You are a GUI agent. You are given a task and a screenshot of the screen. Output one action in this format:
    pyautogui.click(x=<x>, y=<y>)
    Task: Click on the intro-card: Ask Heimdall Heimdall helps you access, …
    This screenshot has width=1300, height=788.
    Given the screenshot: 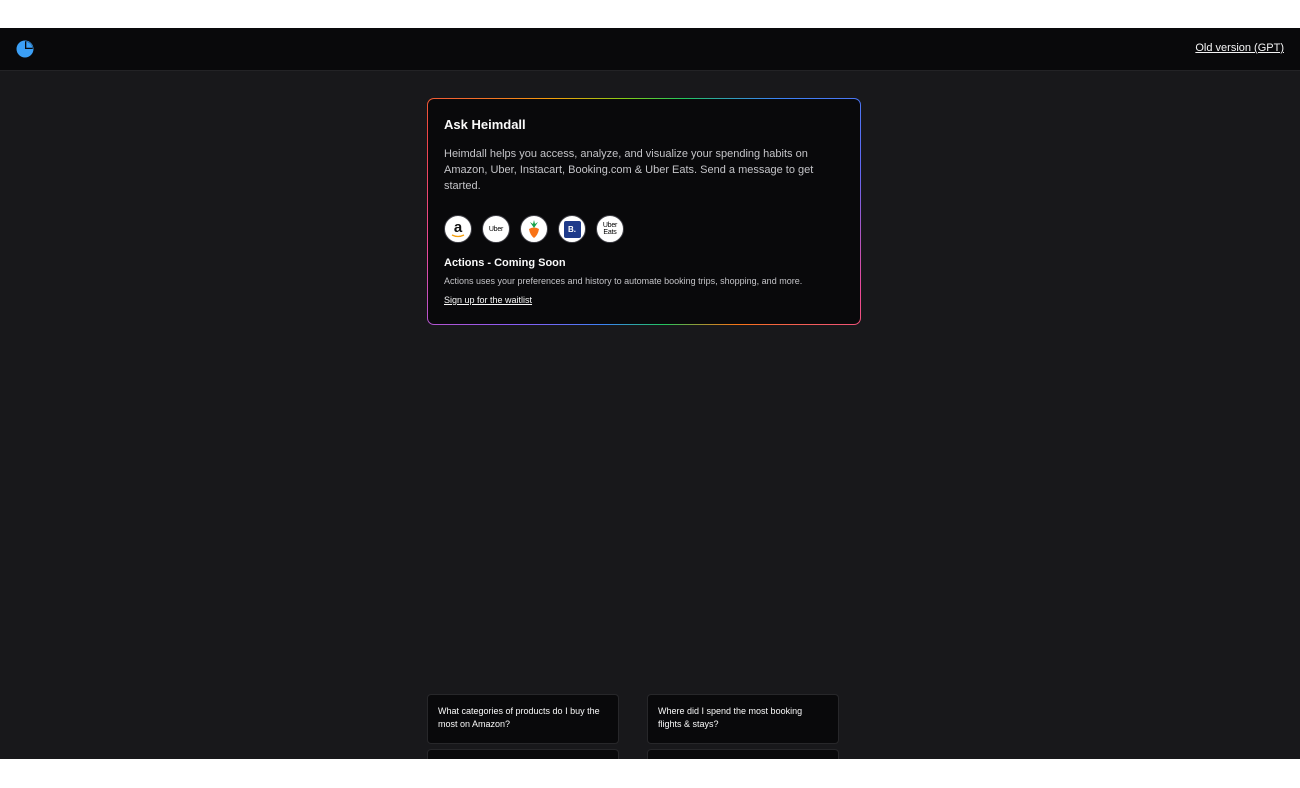 What is the action you would take?
    pyautogui.click(x=644, y=211)
    